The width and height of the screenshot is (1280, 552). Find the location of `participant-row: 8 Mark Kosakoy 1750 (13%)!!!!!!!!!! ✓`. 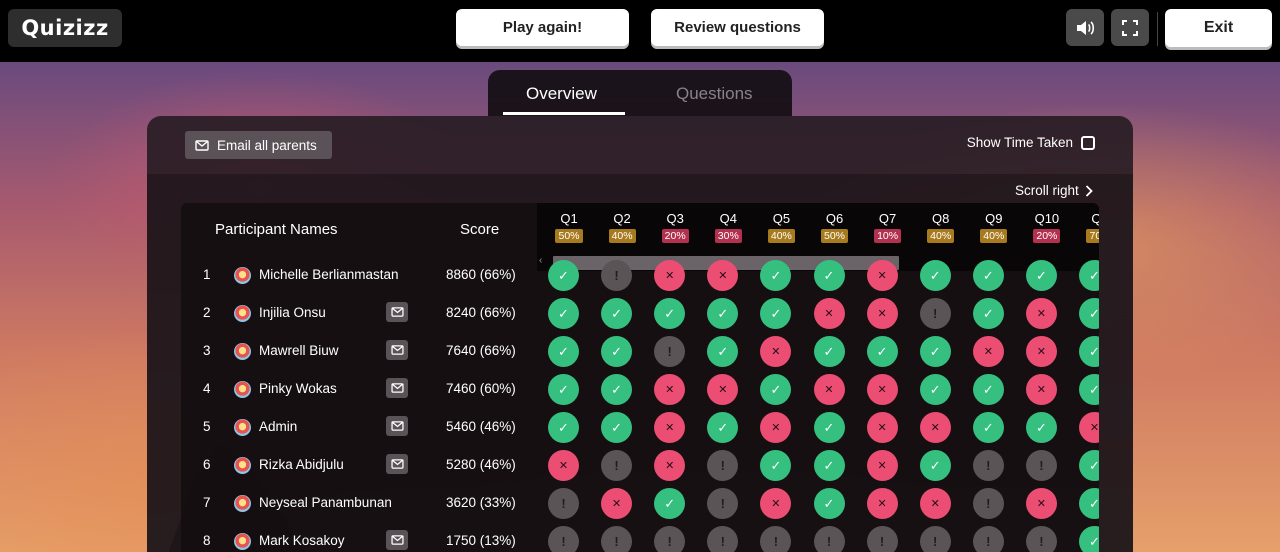

participant-row: 8 Mark Kosakoy 1750 (13%)!!!!!!!!!! ✓ is located at coordinates (640, 537).